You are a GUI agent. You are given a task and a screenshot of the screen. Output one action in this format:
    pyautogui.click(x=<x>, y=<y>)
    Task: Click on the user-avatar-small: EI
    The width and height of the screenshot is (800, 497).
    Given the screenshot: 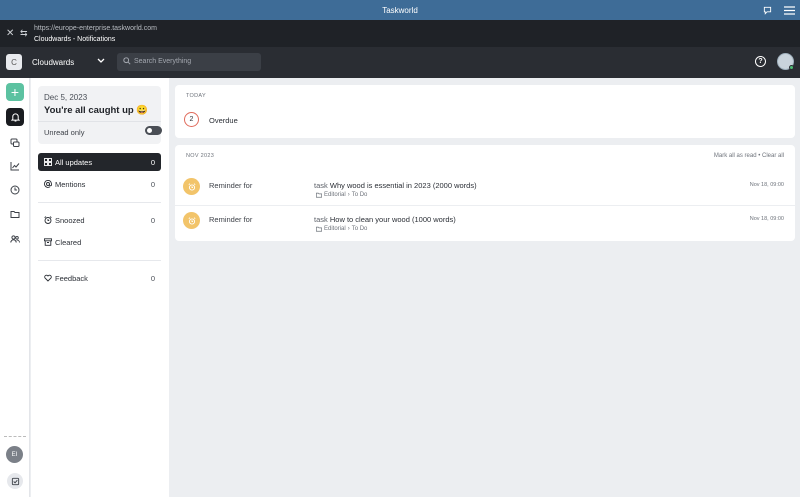 What is the action you would take?
    pyautogui.click(x=14, y=454)
    